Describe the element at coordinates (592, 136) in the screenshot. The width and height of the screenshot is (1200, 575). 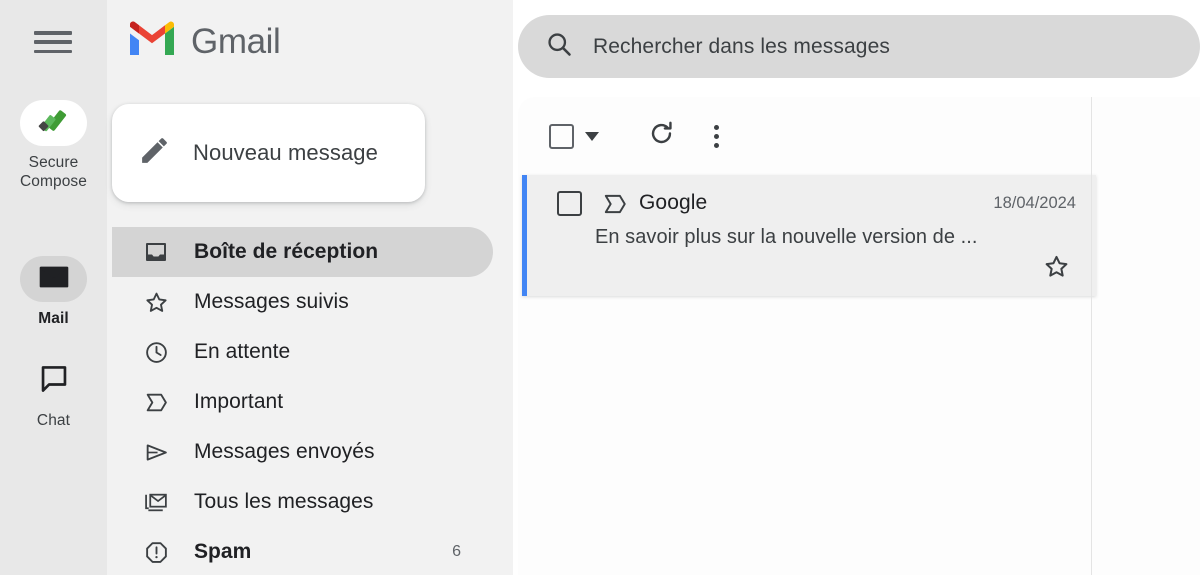
I see `chevron-down-icon` at that location.